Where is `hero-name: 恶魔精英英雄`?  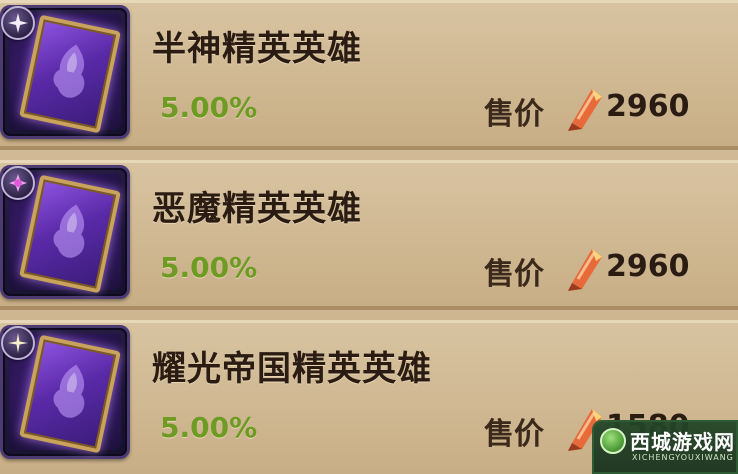 hero-name: 恶魔精英英雄 is located at coordinates (257, 209).